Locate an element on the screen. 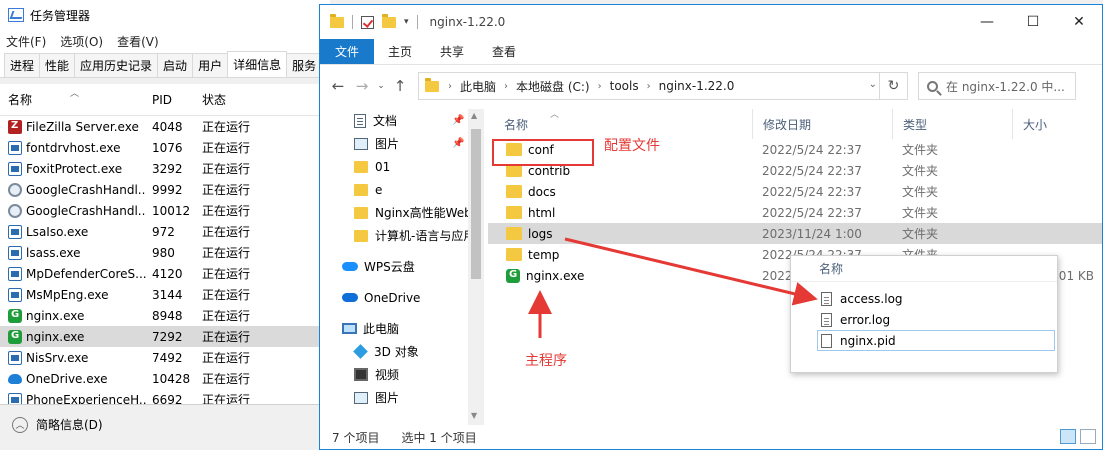 The width and height of the screenshot is (1103, 450). navigation-scrollbar: ▲ ▼ is located at coordinates (476, 267).